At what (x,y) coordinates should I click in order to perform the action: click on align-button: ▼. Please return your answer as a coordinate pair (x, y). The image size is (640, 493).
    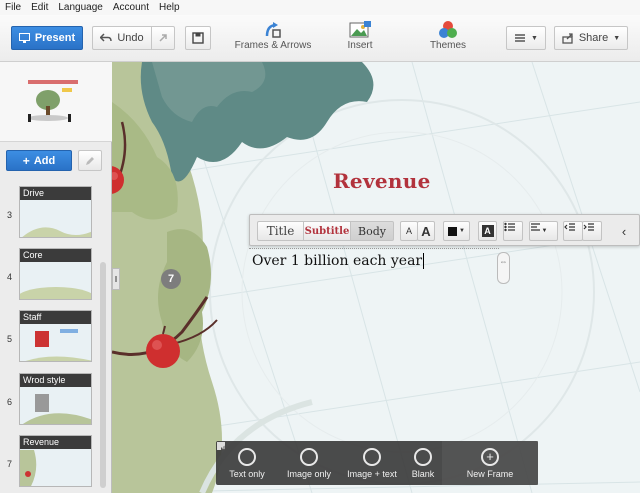
    Looking at the image, I should click on (543, 231).